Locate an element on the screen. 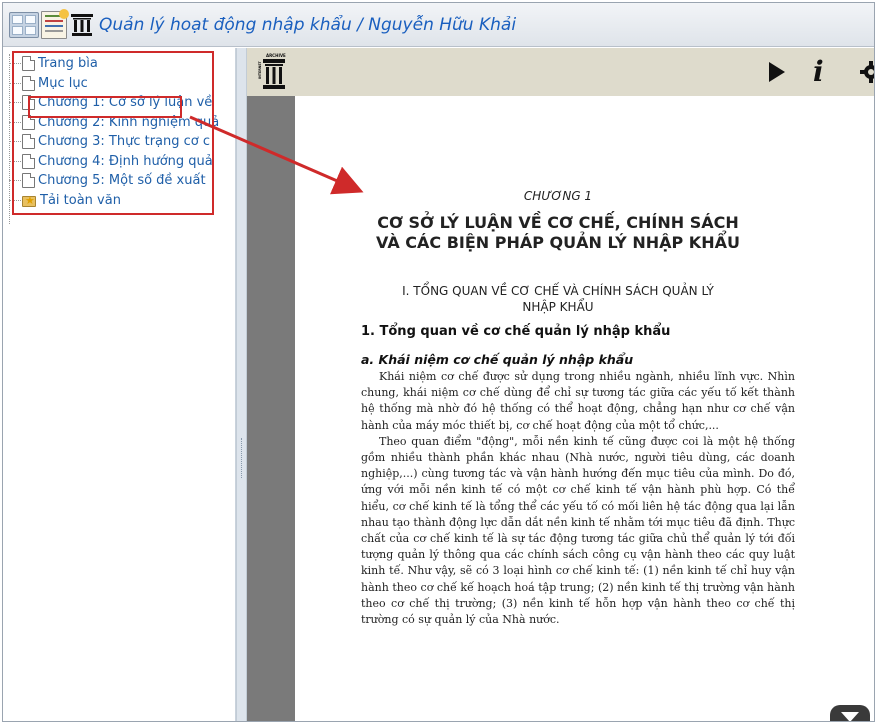 This screenshot has width=875, height=722. chapter-title-line-2: VÀ CÁC BIỆN PHÁP QUẢN LÝ NHẬP KHẨU is located at coordinates (558, 242).